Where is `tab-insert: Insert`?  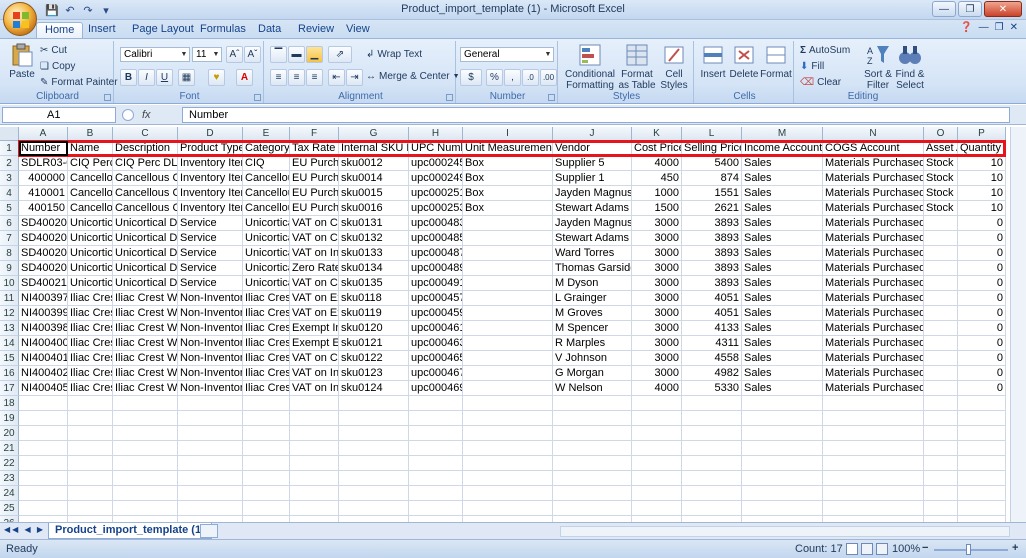
tab-insert: Insert is located at coordinates (102, 30).